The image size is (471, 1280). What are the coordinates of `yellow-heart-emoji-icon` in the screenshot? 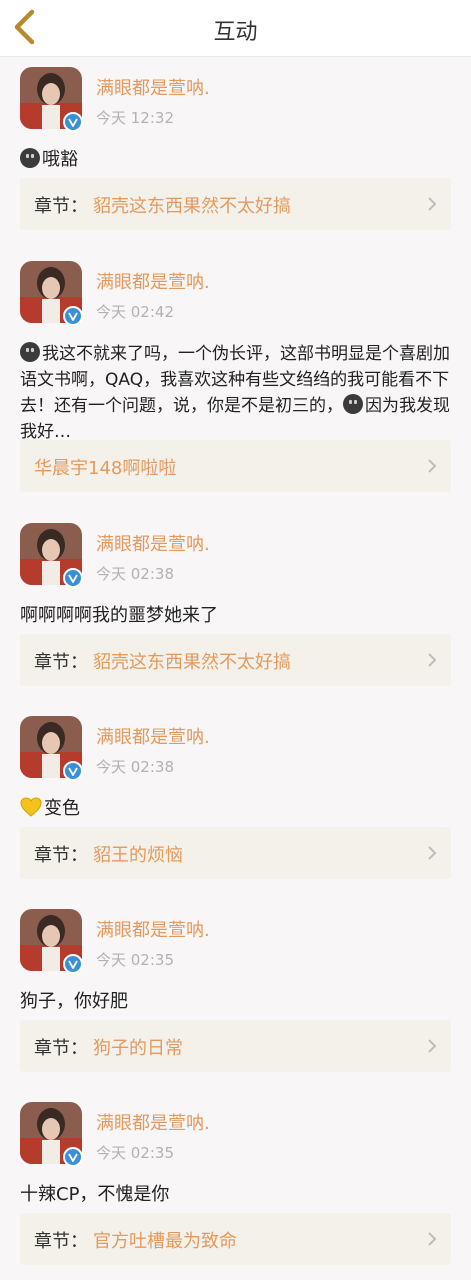 It's located at (31, 807).